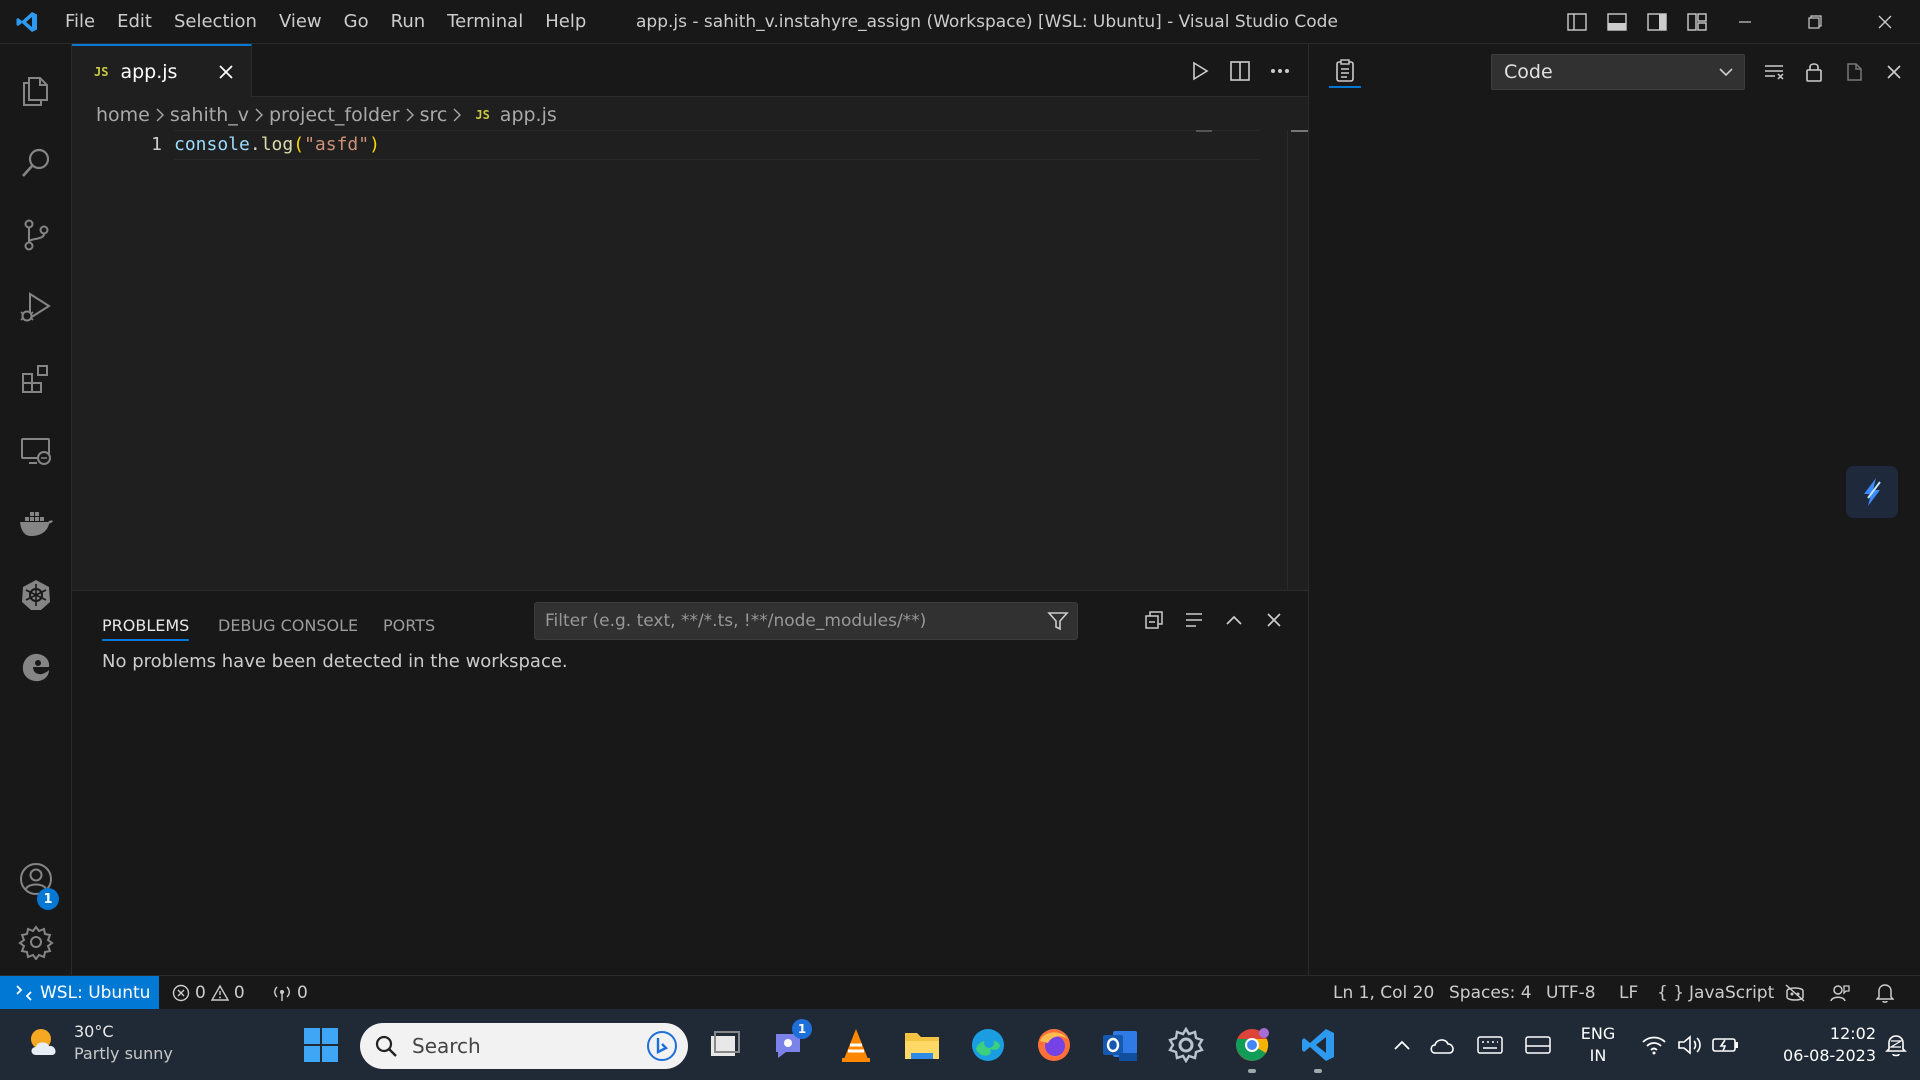  What do you see at coordinates (408, 22) in the screenshot?
I see `menu-run: Run` at bounding box center [408, 22].